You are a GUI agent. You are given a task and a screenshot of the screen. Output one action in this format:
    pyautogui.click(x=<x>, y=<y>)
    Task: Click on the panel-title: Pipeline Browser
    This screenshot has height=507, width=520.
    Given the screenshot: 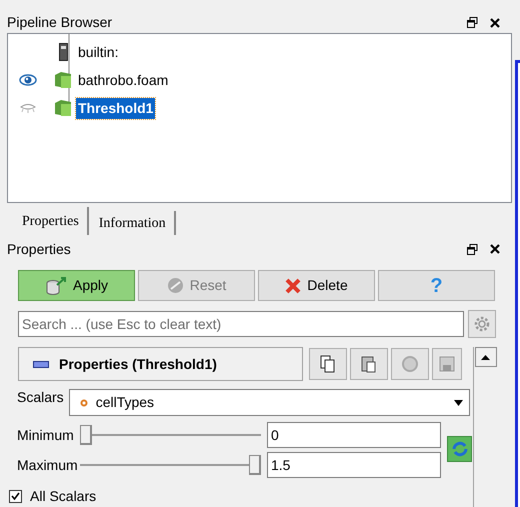 What is the action you would take?
    pyautogui.click(x=60, y=22)
    